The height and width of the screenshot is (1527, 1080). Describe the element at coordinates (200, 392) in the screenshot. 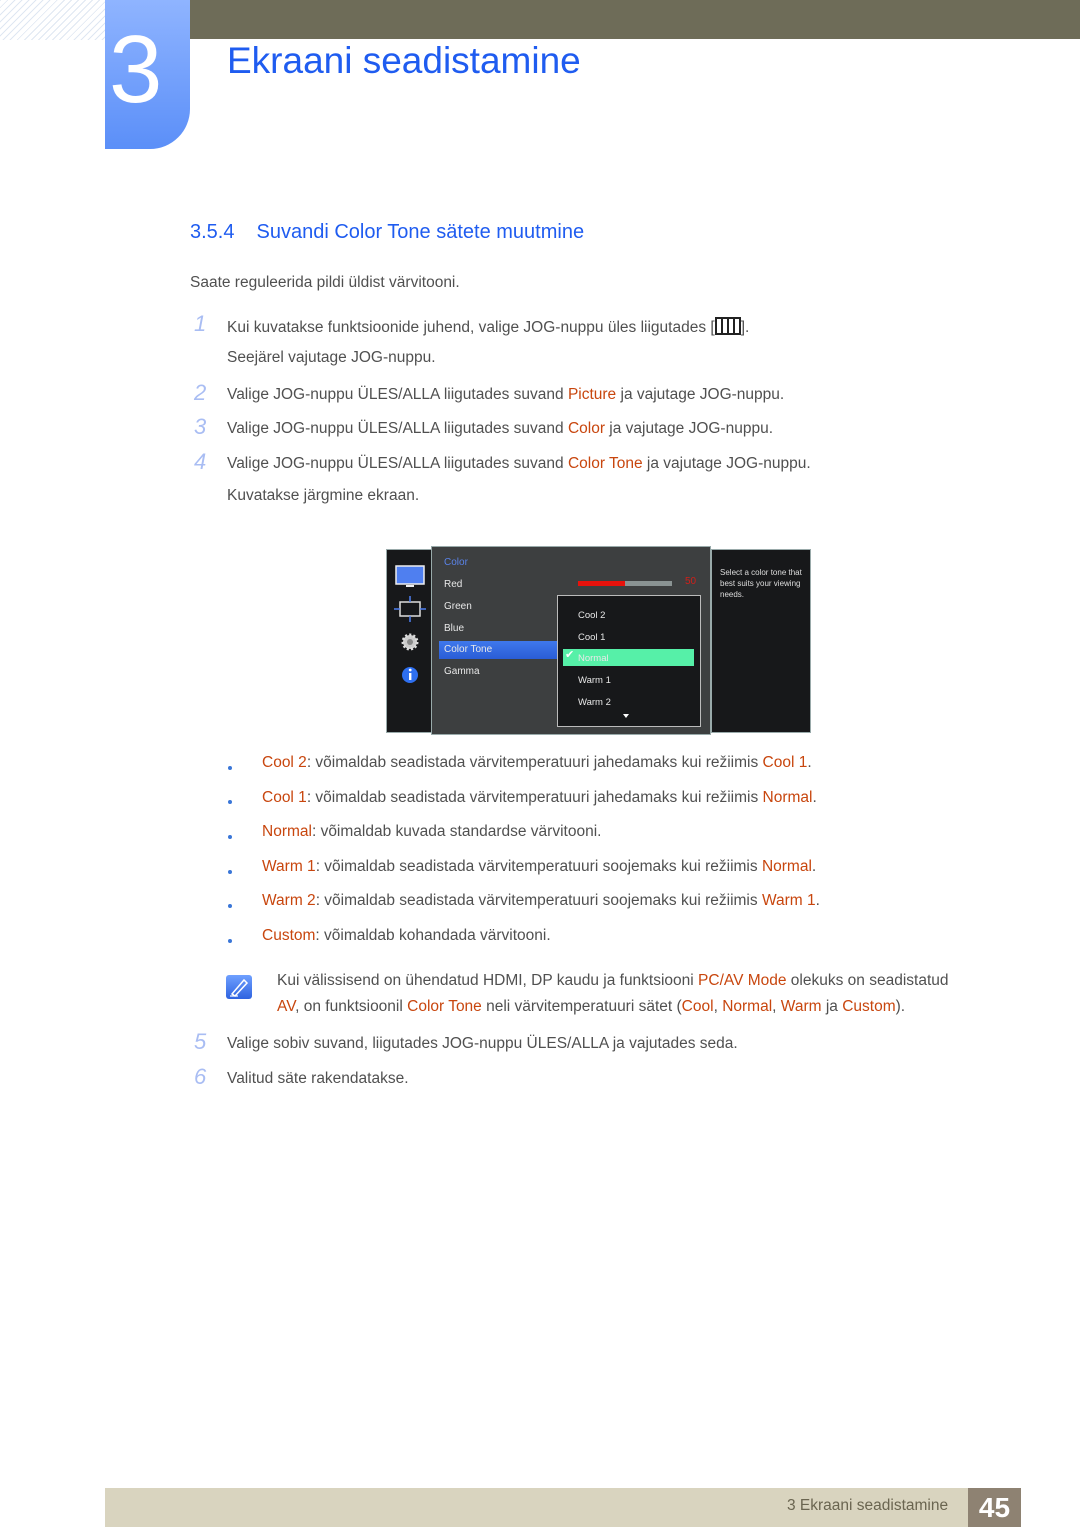

I see `step-number: 2` at that location.